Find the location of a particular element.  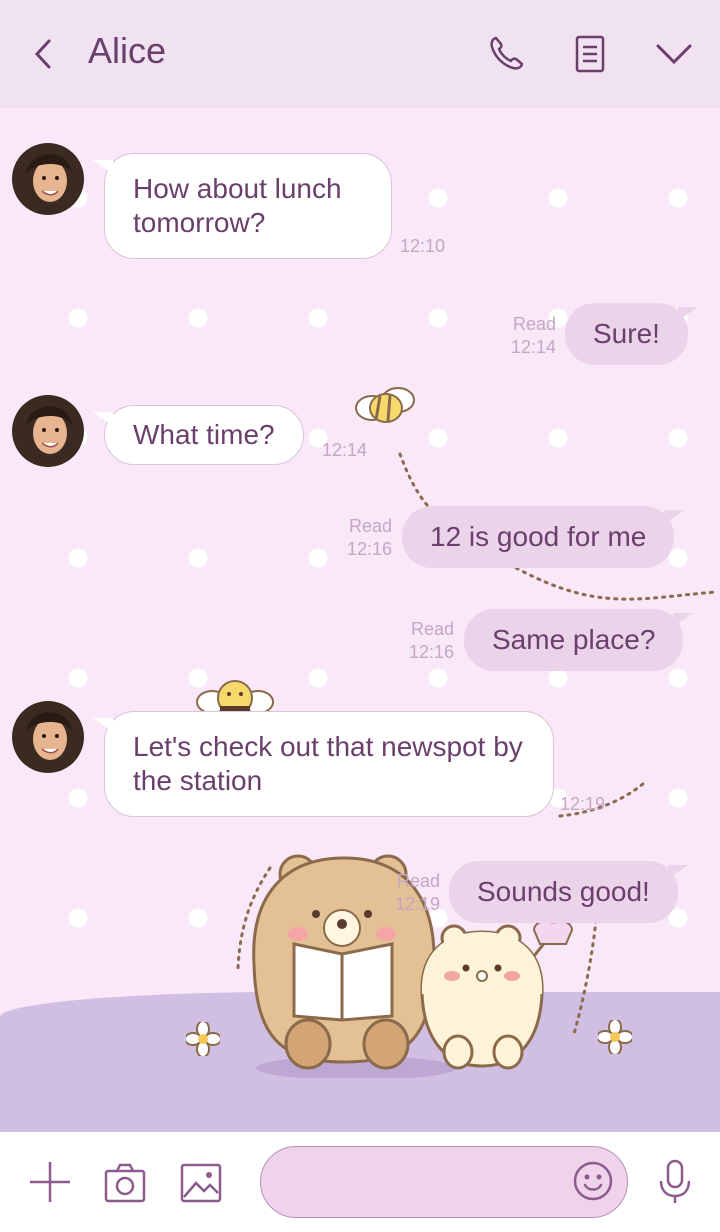

back-button is located at coordinates (43, 54).